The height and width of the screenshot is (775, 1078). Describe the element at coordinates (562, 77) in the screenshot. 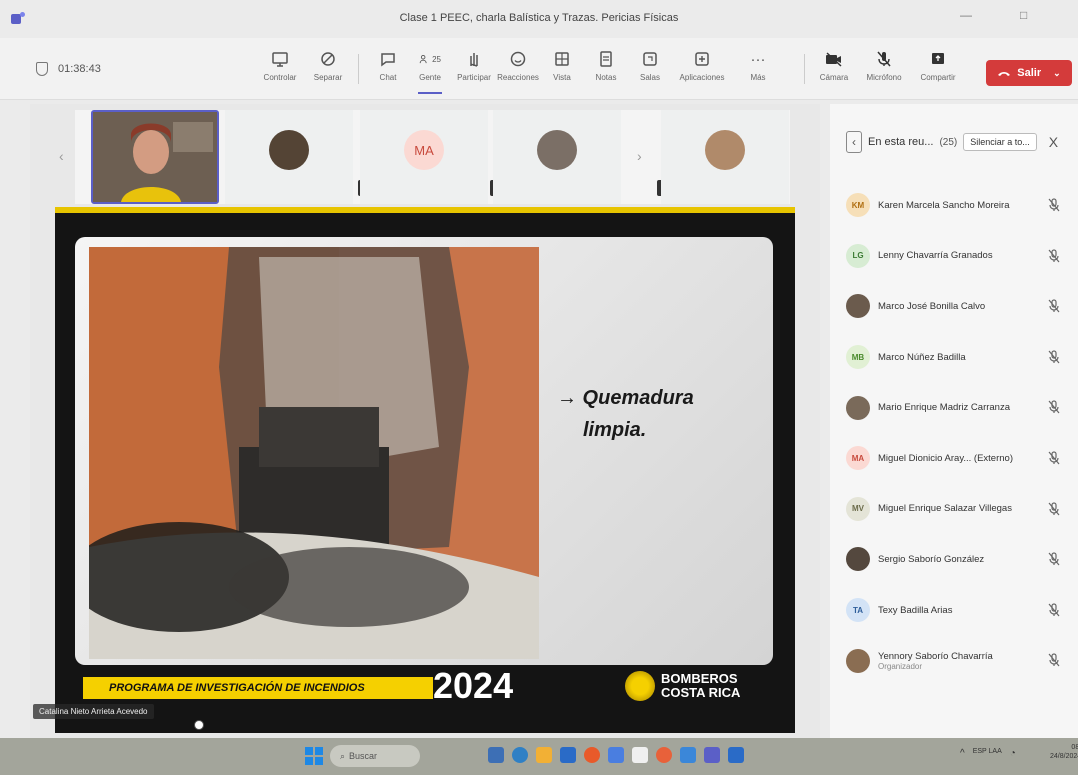

I see `view-label: Vista` at that location.